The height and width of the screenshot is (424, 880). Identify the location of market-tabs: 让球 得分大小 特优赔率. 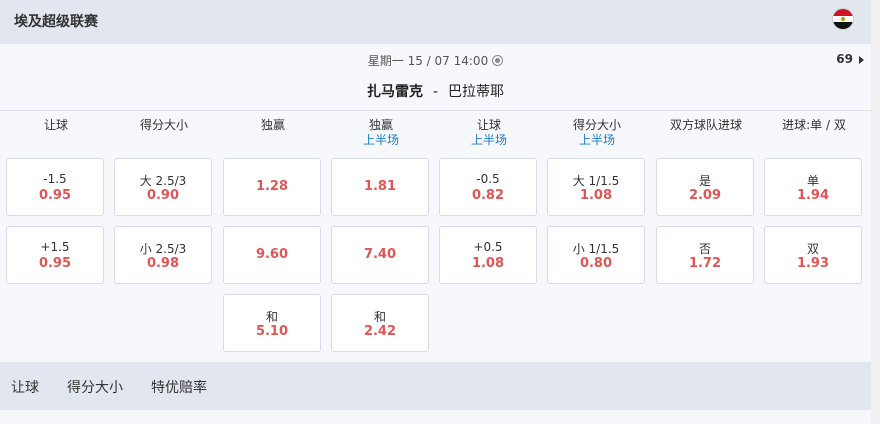
(435, 386).